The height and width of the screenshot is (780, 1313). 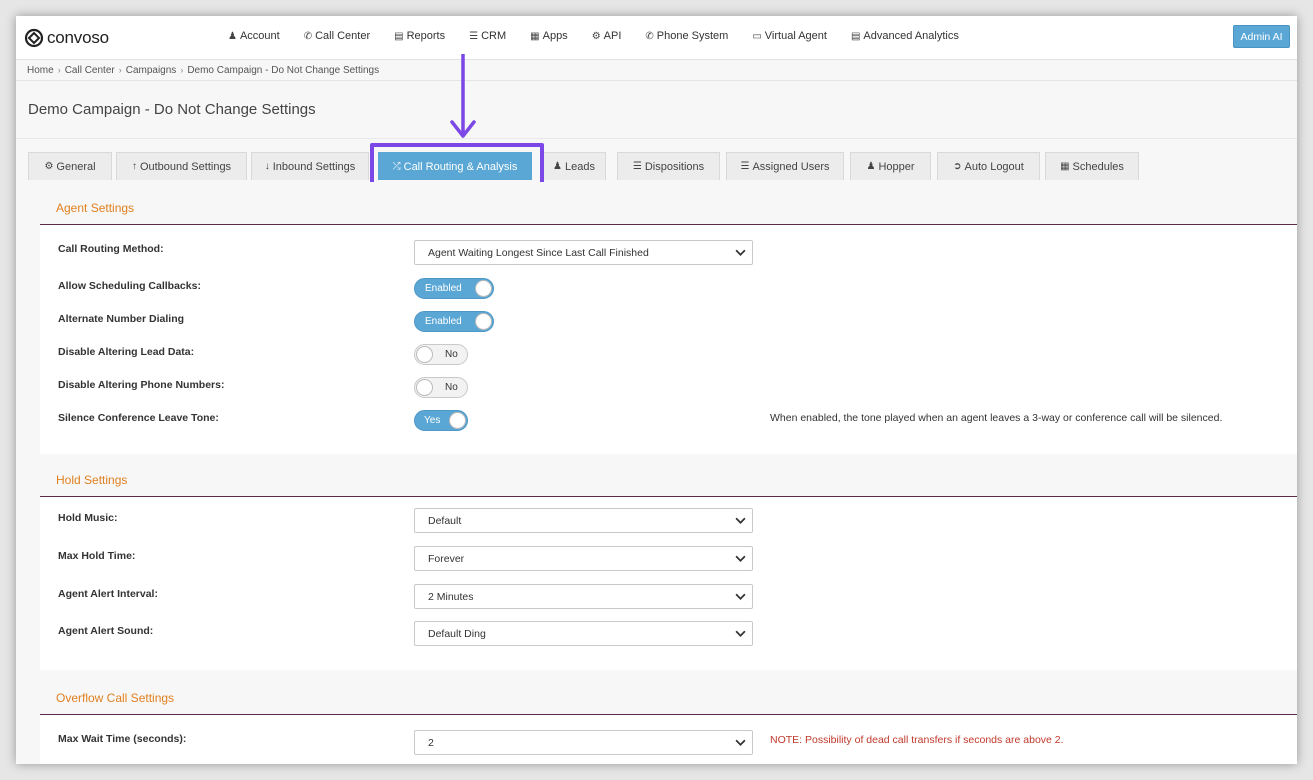 I want to click on crumb-call-center: Call Center, so click(x=90, y=70).